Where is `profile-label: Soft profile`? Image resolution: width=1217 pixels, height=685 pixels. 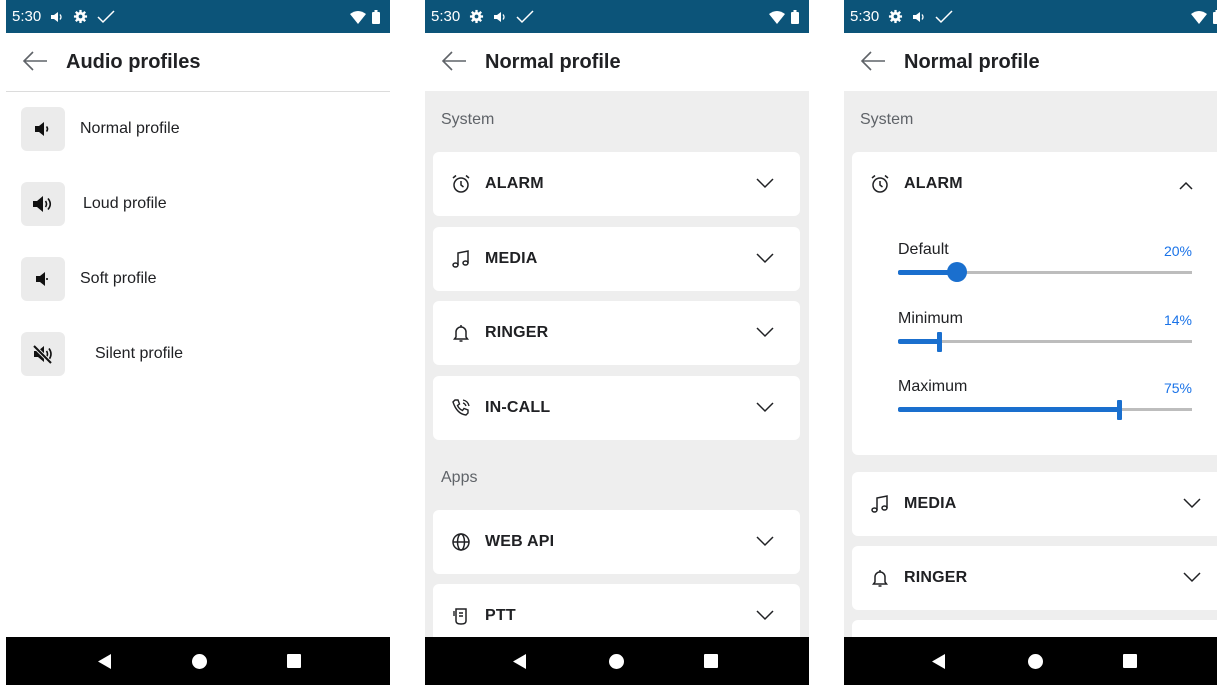
profile-label: Soft profile is located at coordinates (118, 278).